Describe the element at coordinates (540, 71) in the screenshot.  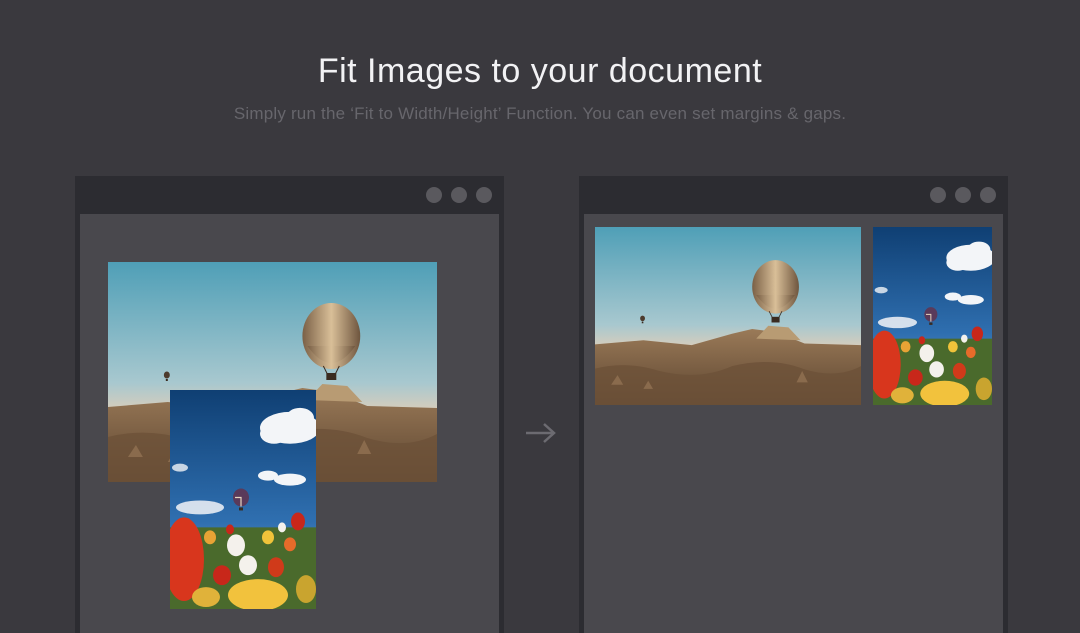
I see `hero-title: Fit Images to your document` at that location.